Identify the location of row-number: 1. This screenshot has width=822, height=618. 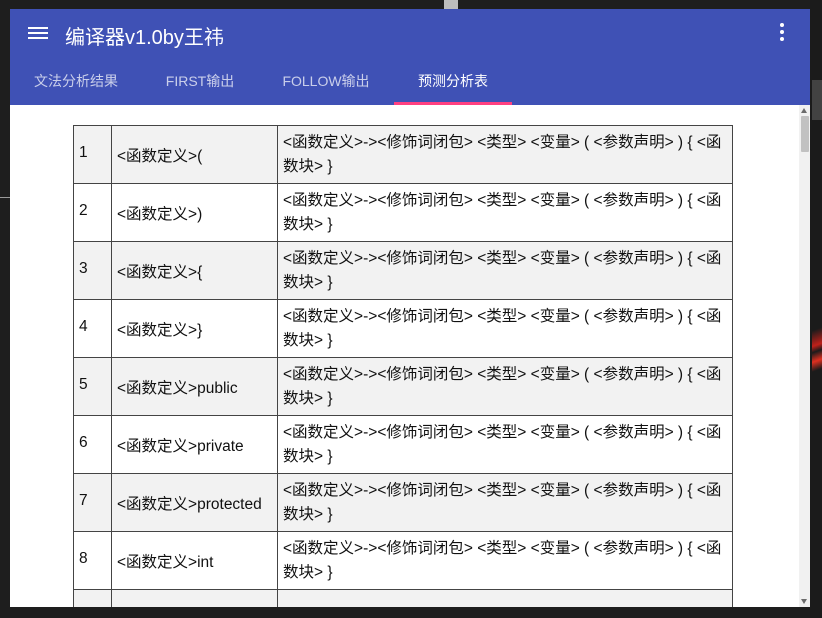
(92, 154).